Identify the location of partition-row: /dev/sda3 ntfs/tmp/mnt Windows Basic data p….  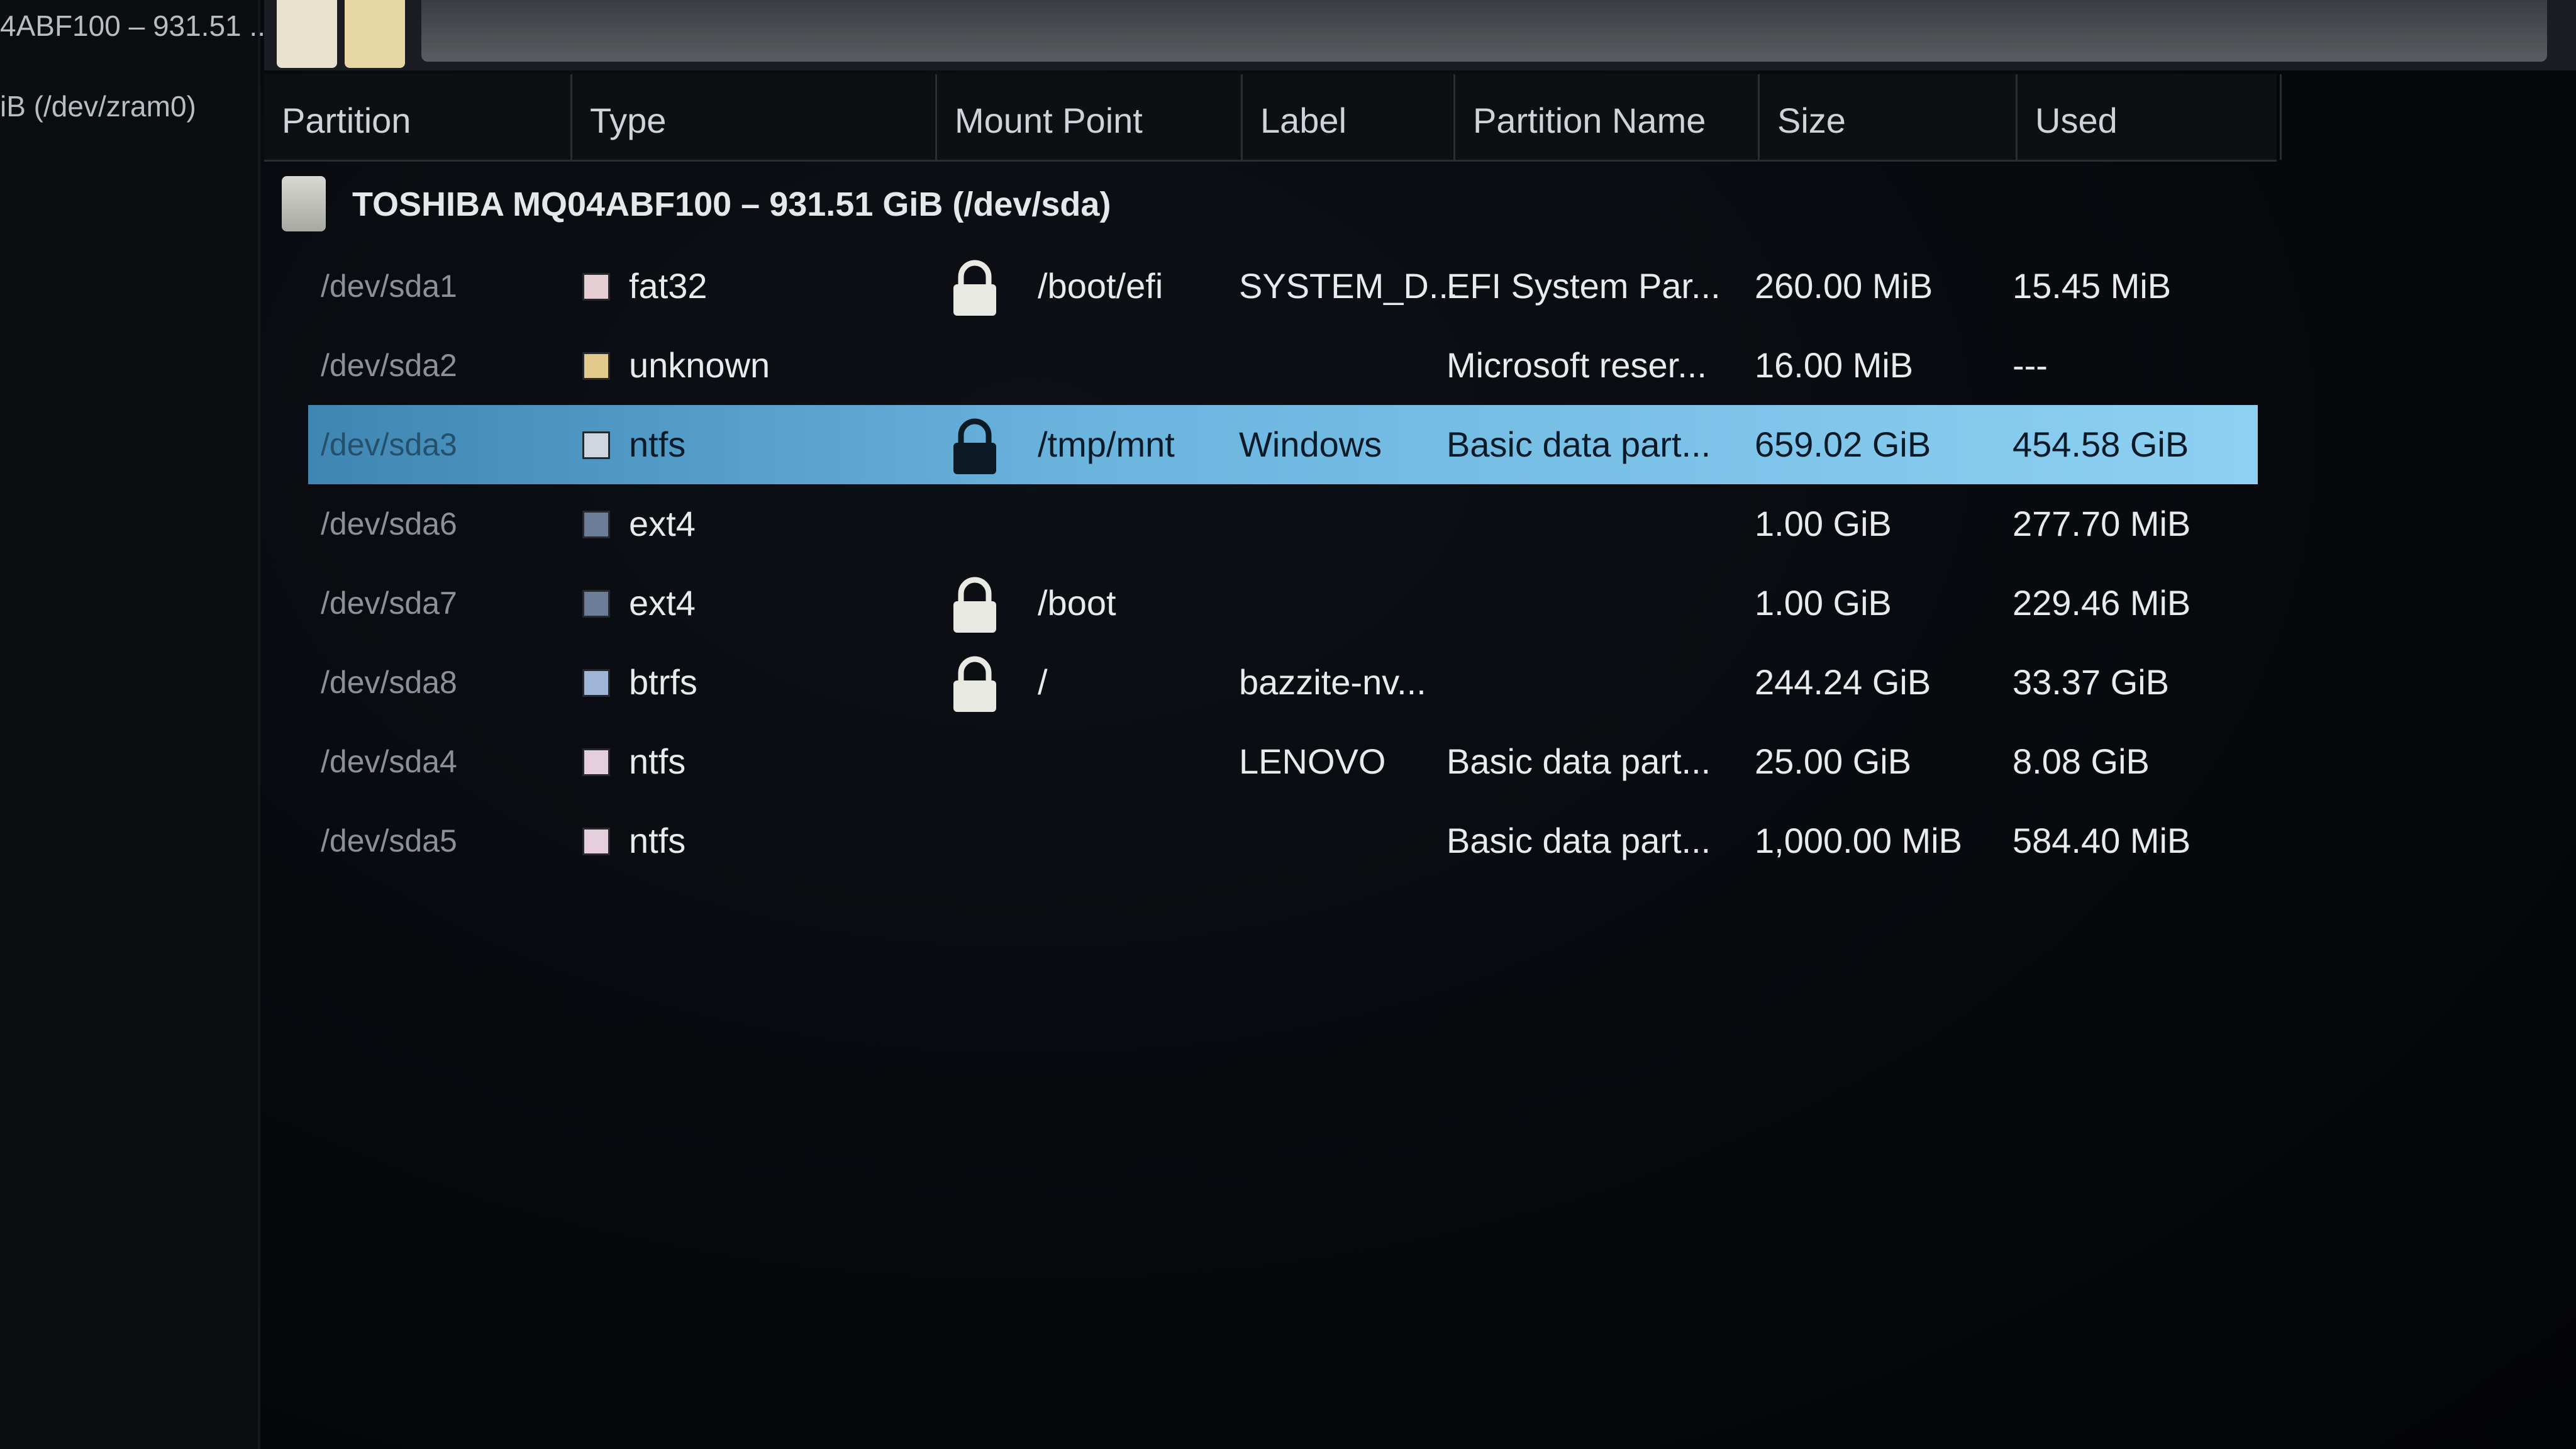
(1283, 444).